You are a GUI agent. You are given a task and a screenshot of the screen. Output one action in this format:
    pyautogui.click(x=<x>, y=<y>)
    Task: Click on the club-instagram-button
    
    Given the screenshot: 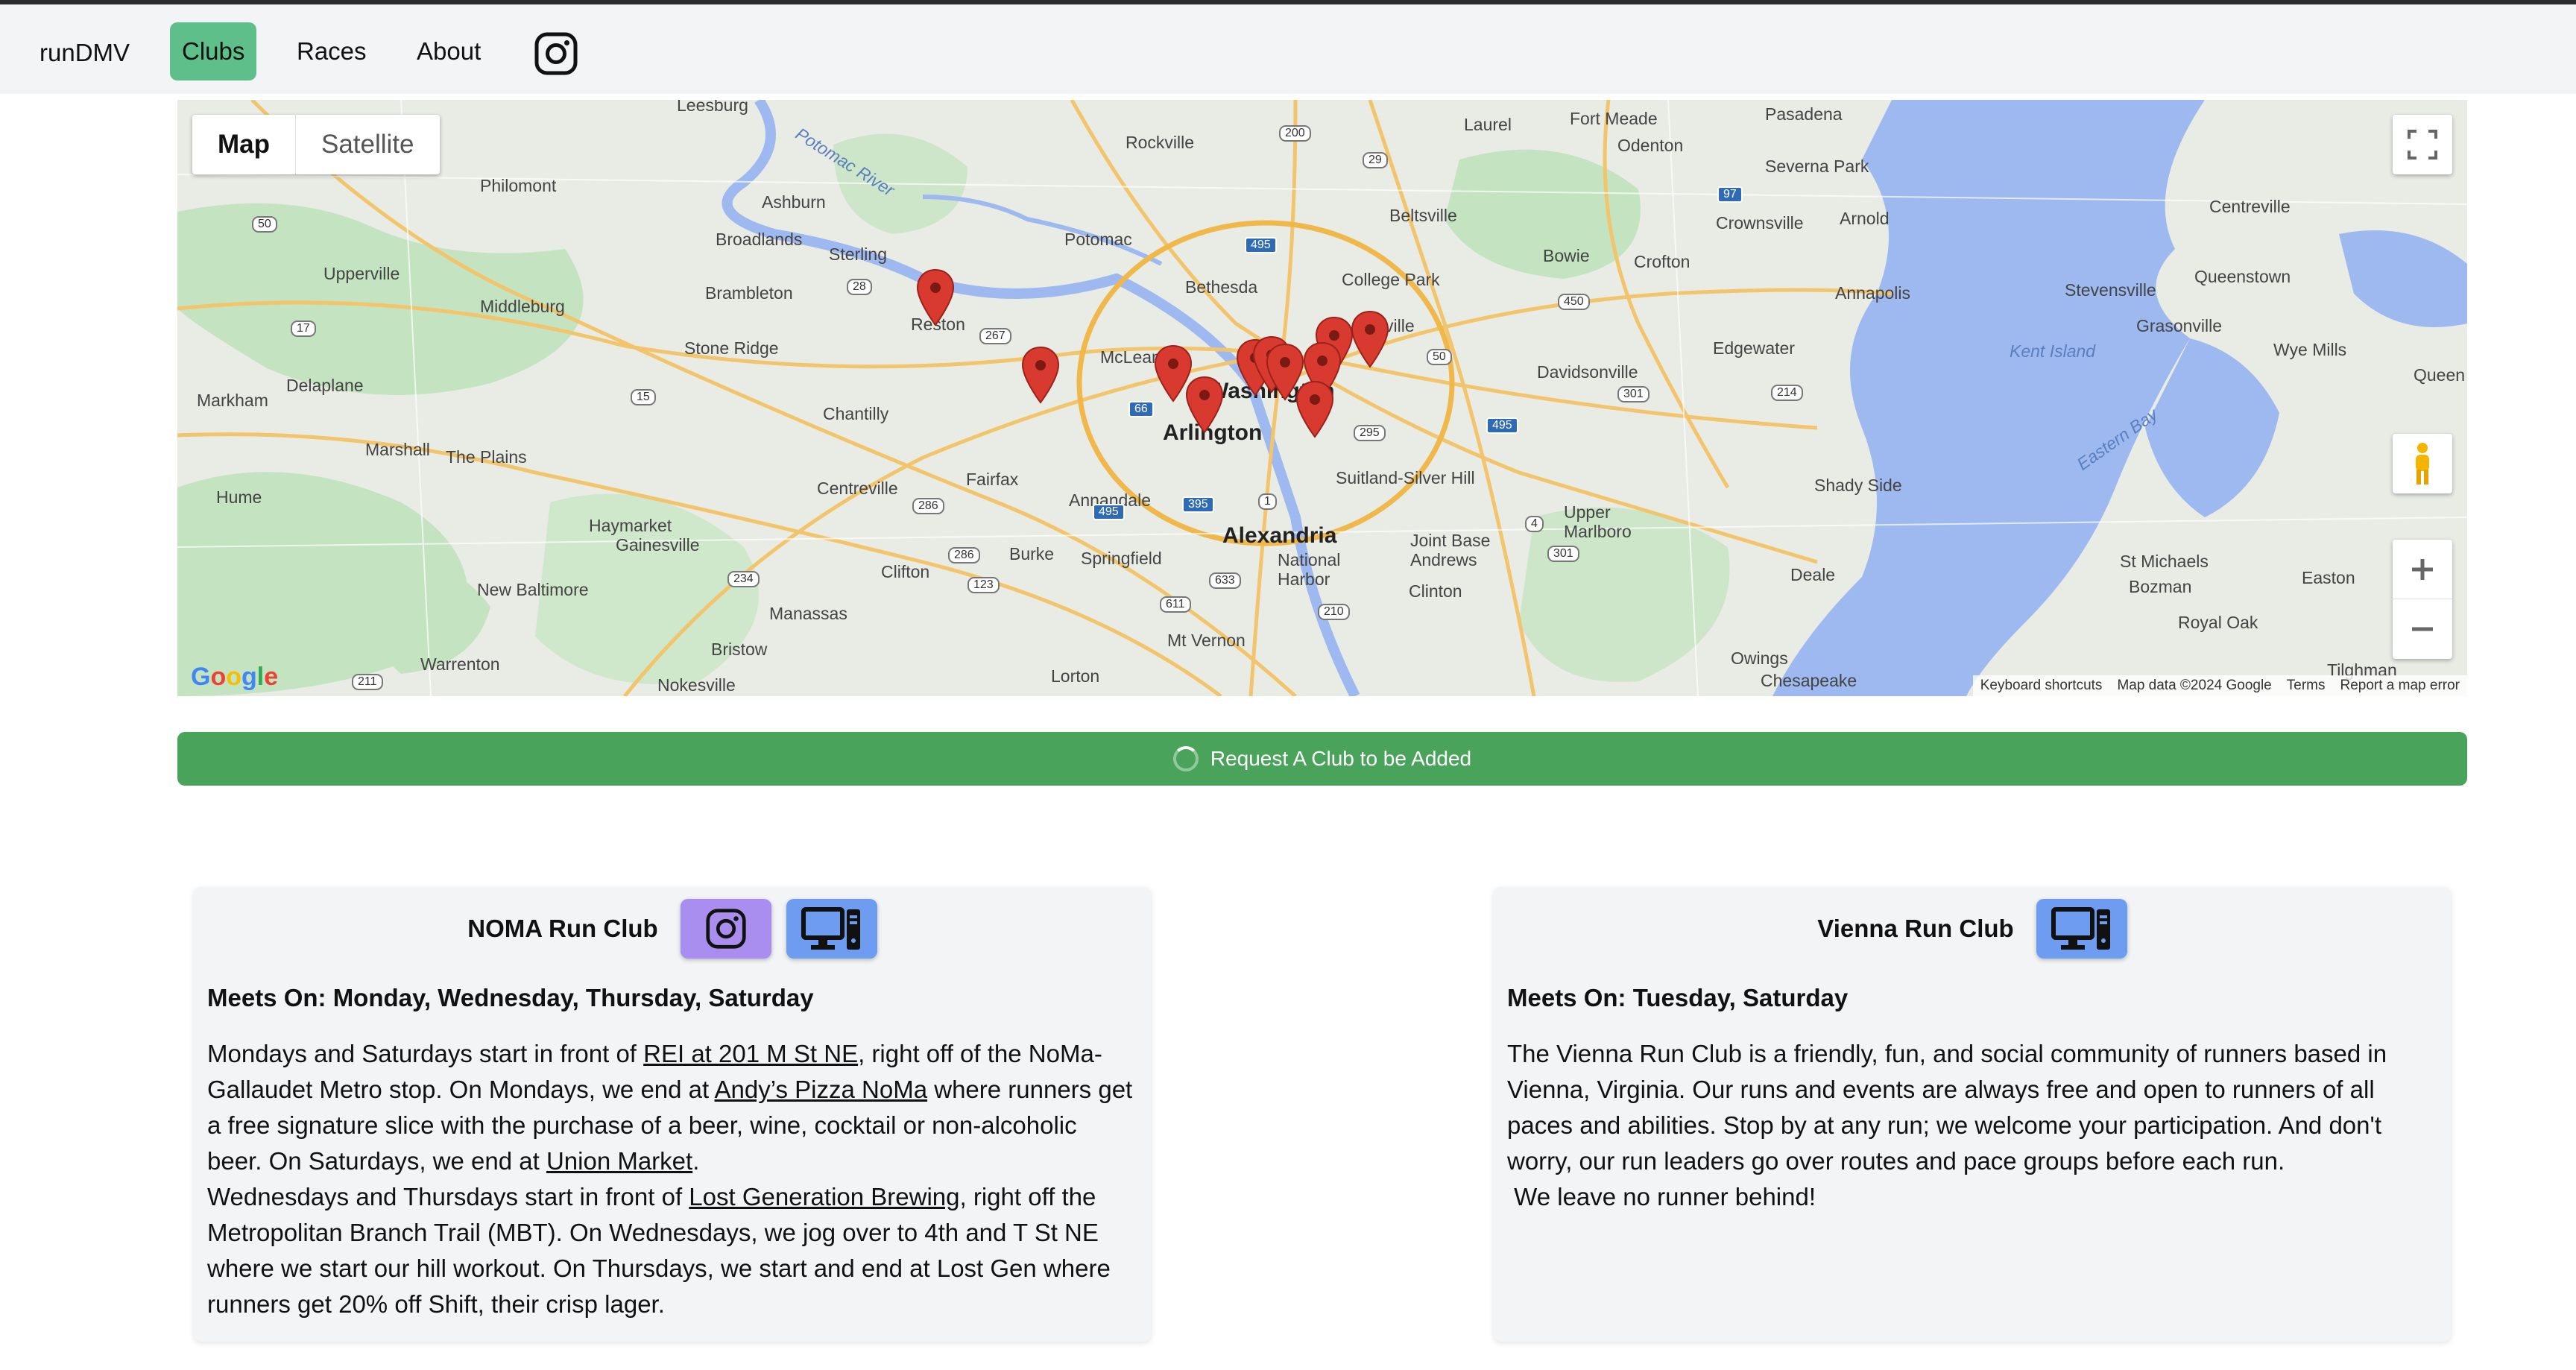 What is the action you would take?
    pyautogui.click(x=725, y=929)
    